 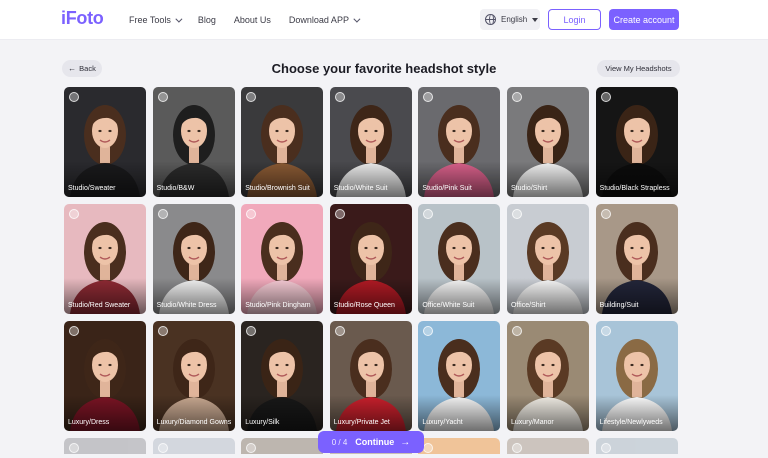 What do you see at coordinates (92, 188) in the screenshot?
I see `style-label: Studio/Sweater` at bounding box center [92, 188].